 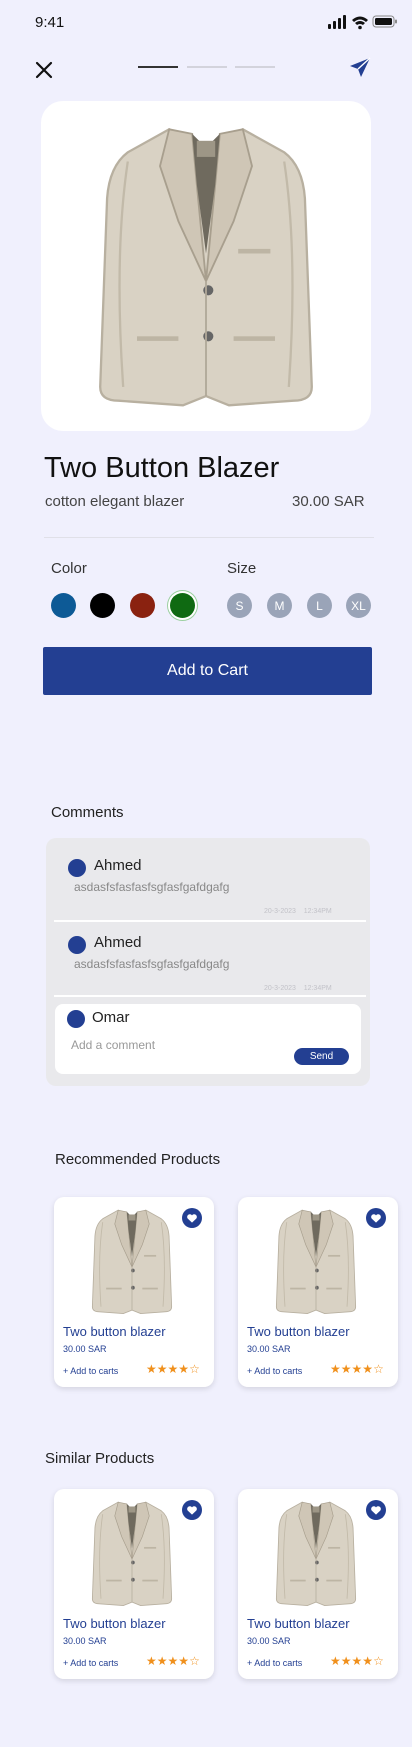 What do you see at coordinates (171, 1045) in the screenshot?
I see `comment-input` at bounding box center [171, 1045].